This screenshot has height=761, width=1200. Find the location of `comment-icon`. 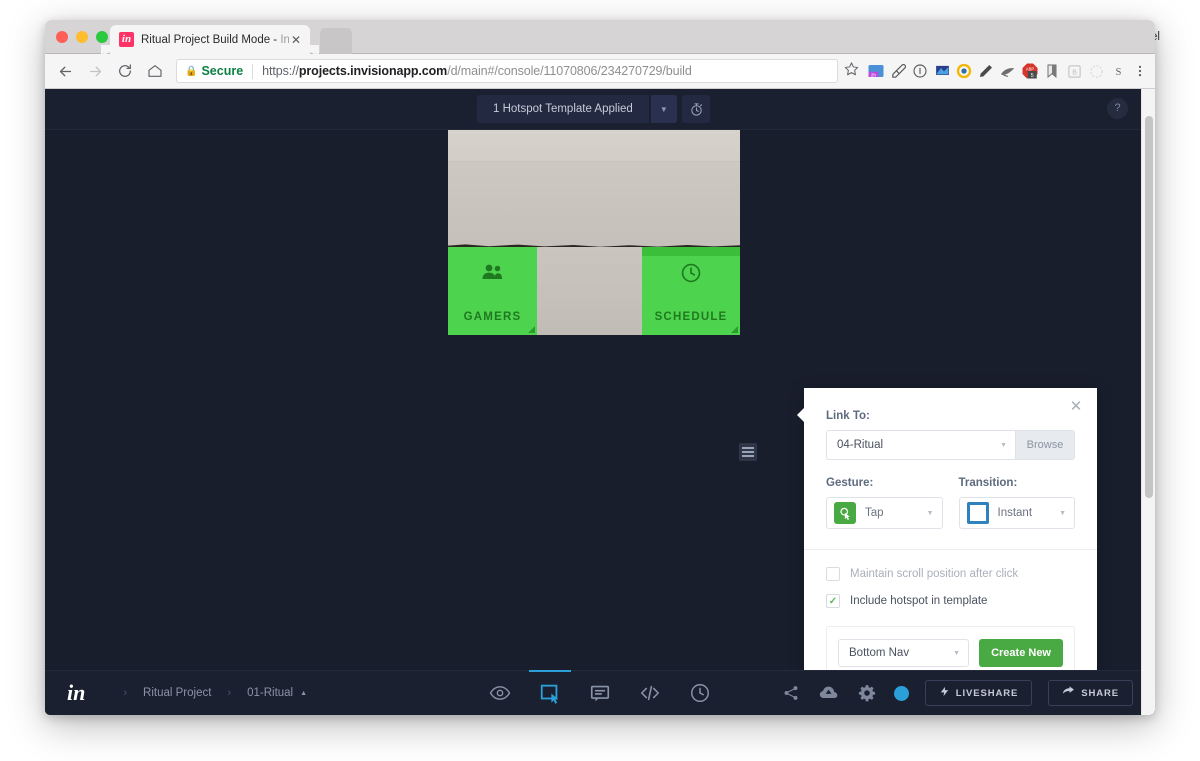

comment-icon is located at coordinates (600, 693).